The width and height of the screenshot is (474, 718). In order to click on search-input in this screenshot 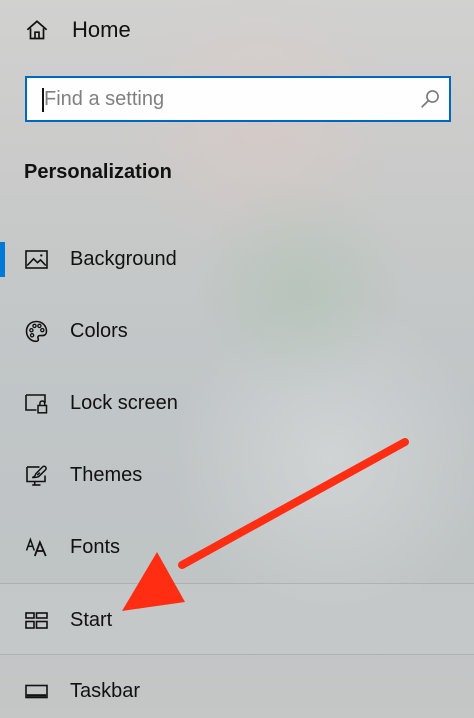, I will do `click(225, 99)`.